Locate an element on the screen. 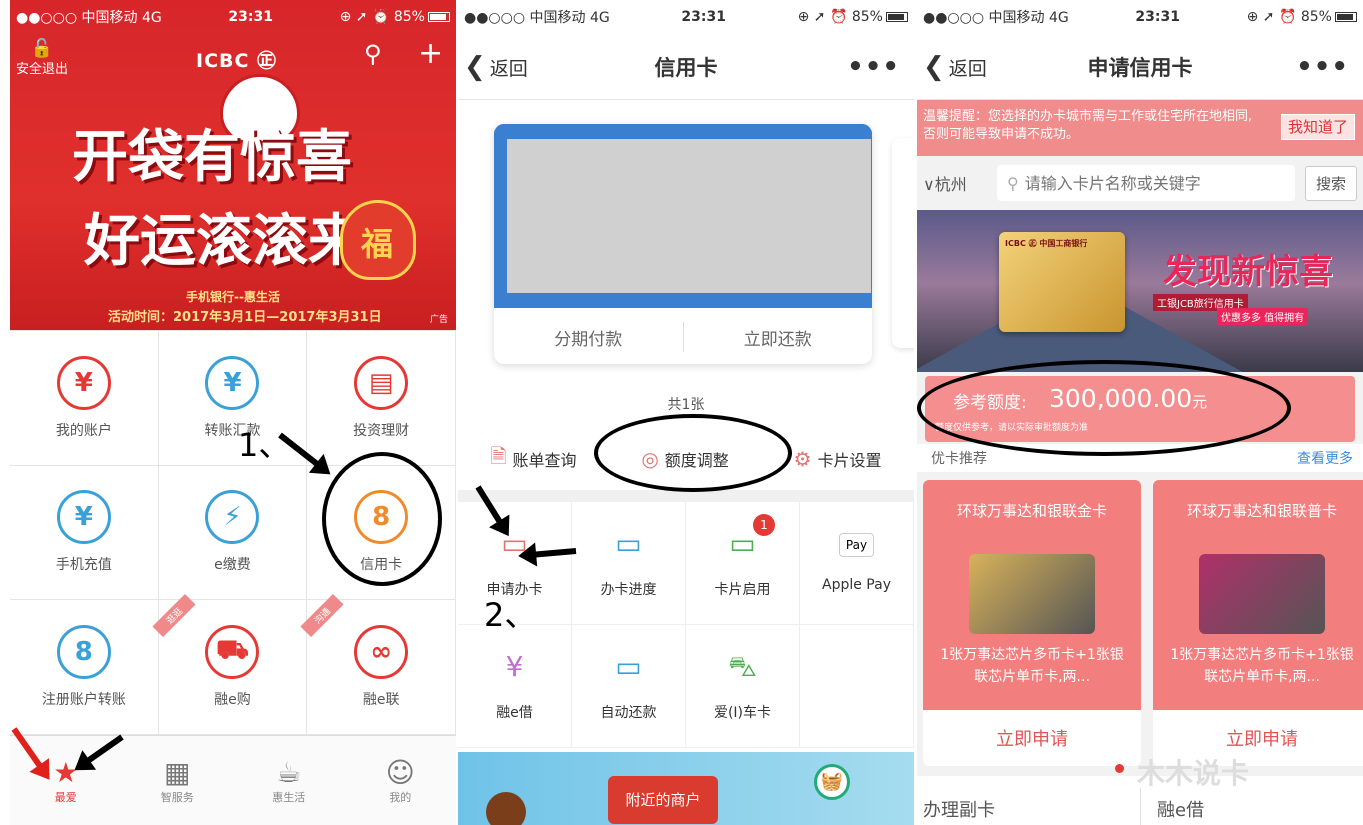 The width and height of the screenshot is (1363, 825). search-button: 搜索 is located at coordinates (1330, 183).